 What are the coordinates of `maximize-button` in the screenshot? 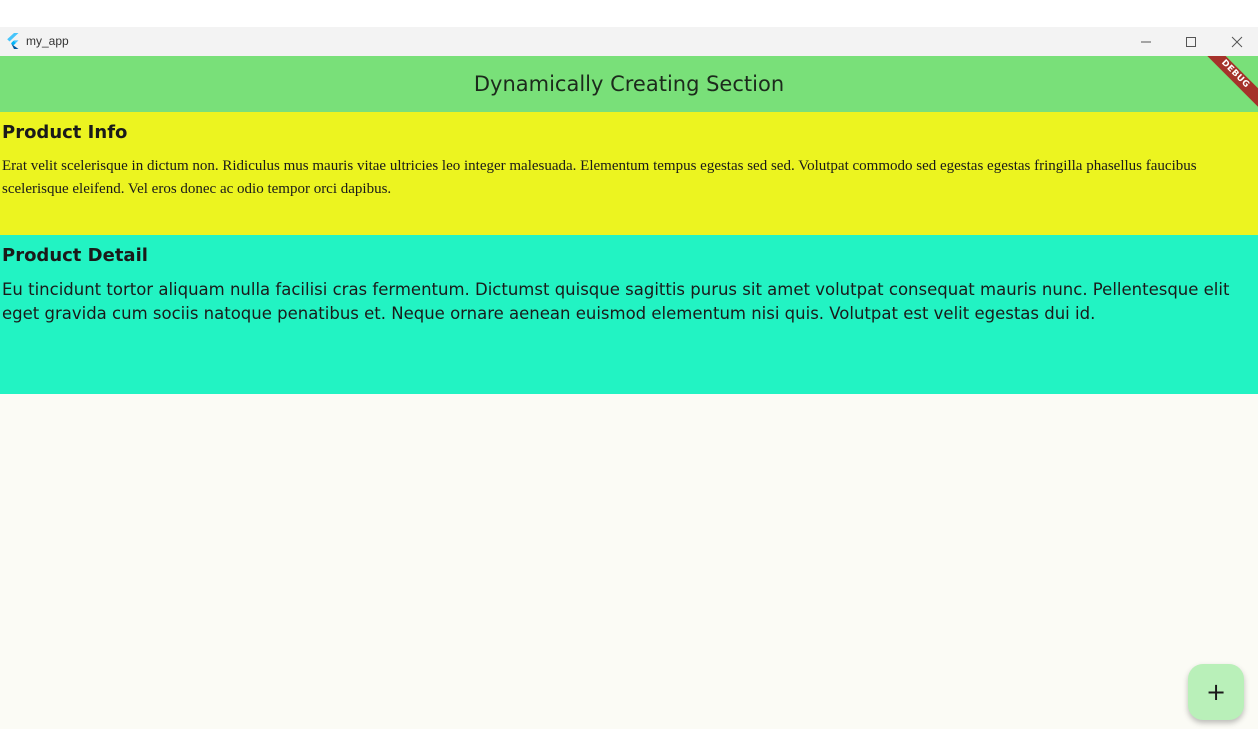 It's located at (1191, 41).